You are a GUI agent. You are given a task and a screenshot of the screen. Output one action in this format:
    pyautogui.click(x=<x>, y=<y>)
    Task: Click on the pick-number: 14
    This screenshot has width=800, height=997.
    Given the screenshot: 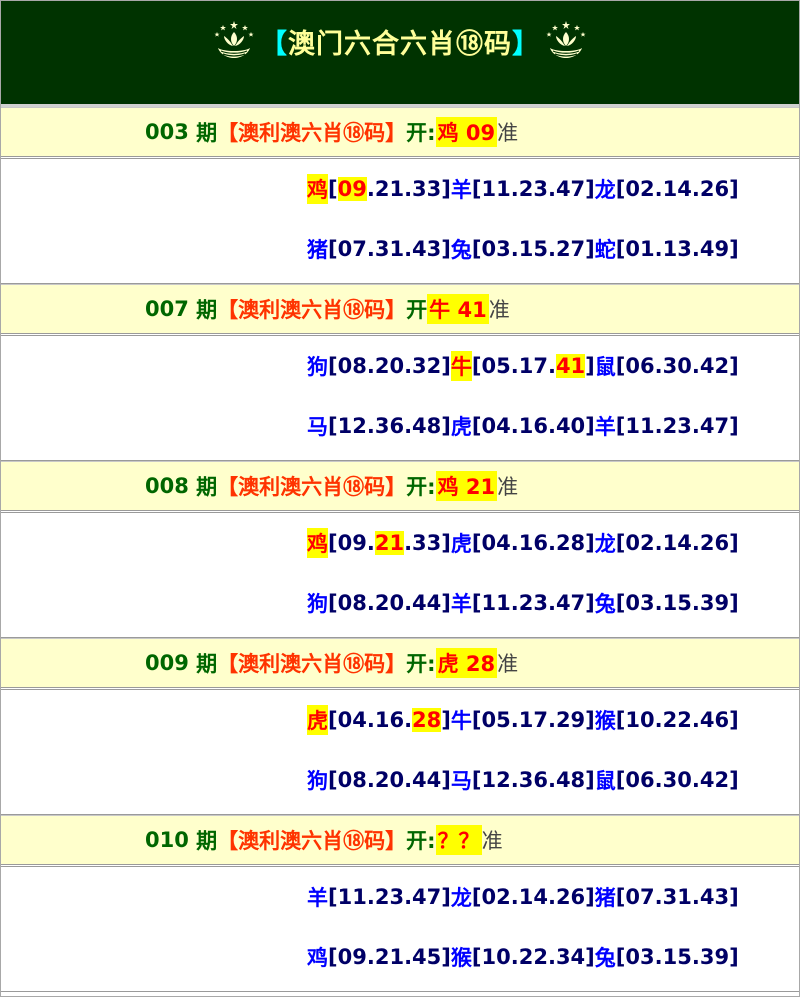 What is the action you would take?
    pyautogui.click(x=677, y=543)
    